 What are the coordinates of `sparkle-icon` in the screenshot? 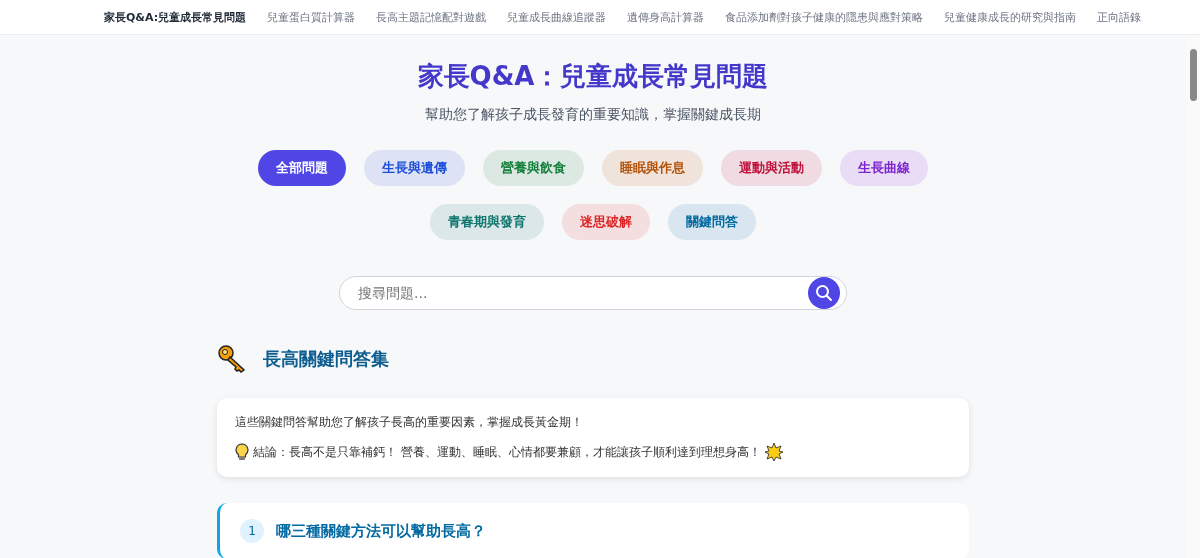 It's located at (773, 452).